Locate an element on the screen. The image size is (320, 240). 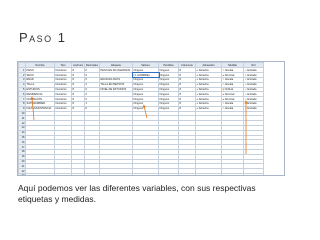
arrow-to-label-column is located at coordinates (145, 111).